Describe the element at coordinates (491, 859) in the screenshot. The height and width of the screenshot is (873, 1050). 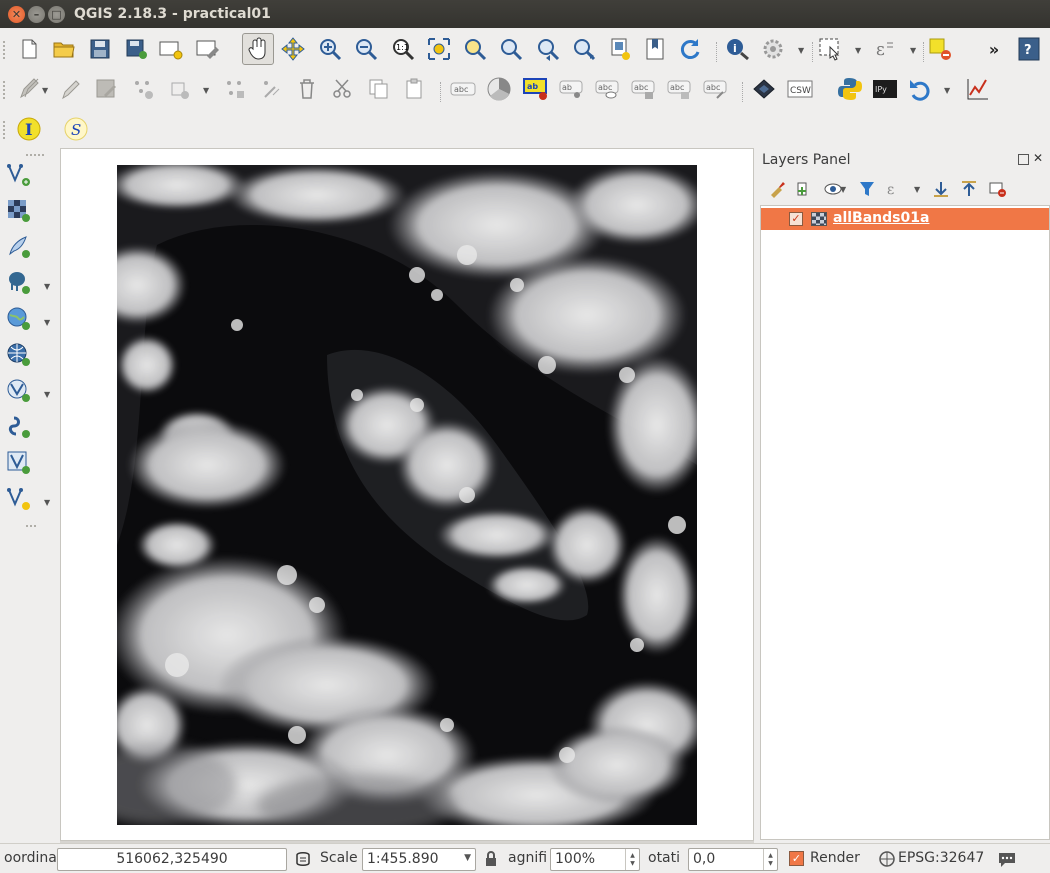
I see `lock-scale-icon` at that location.